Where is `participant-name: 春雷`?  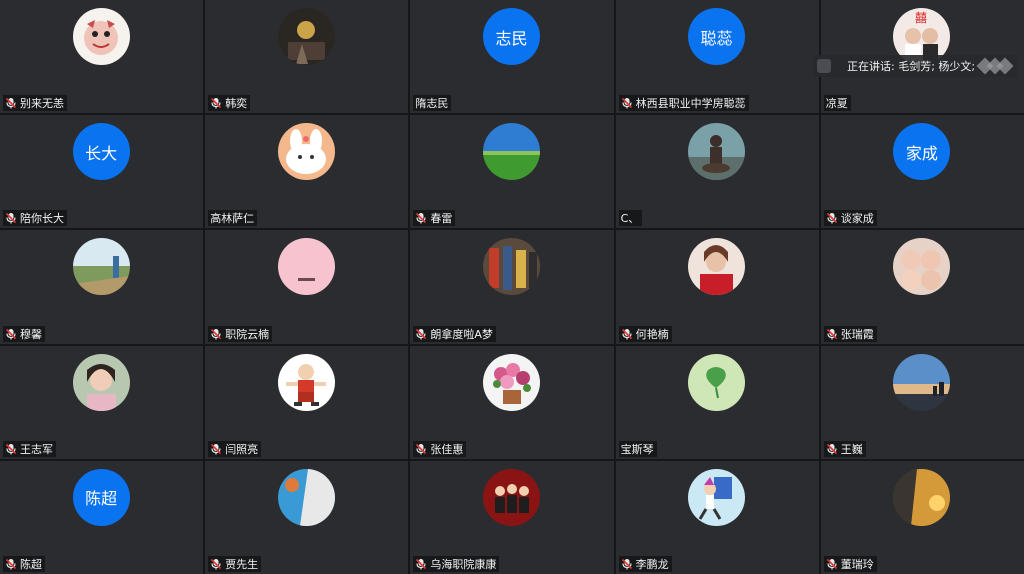 participant-name: 春雷 is located at coordinates (441, 219).